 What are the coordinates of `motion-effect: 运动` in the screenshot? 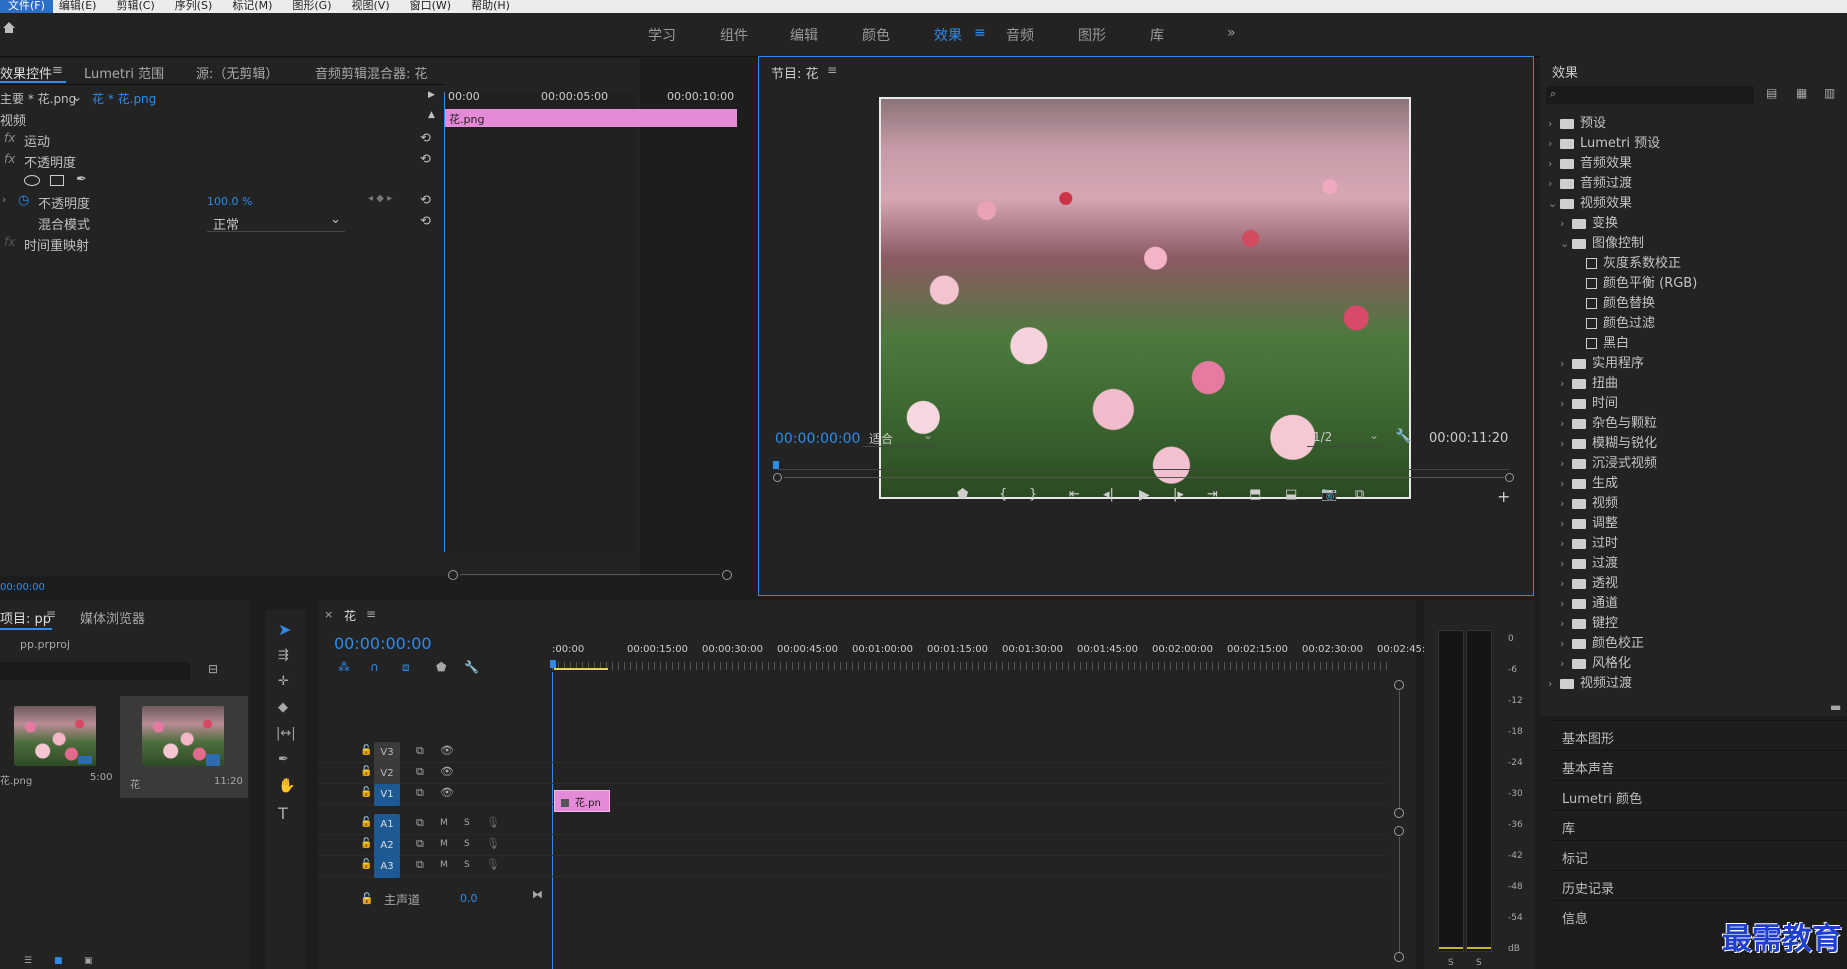 It's located at (37, 140).